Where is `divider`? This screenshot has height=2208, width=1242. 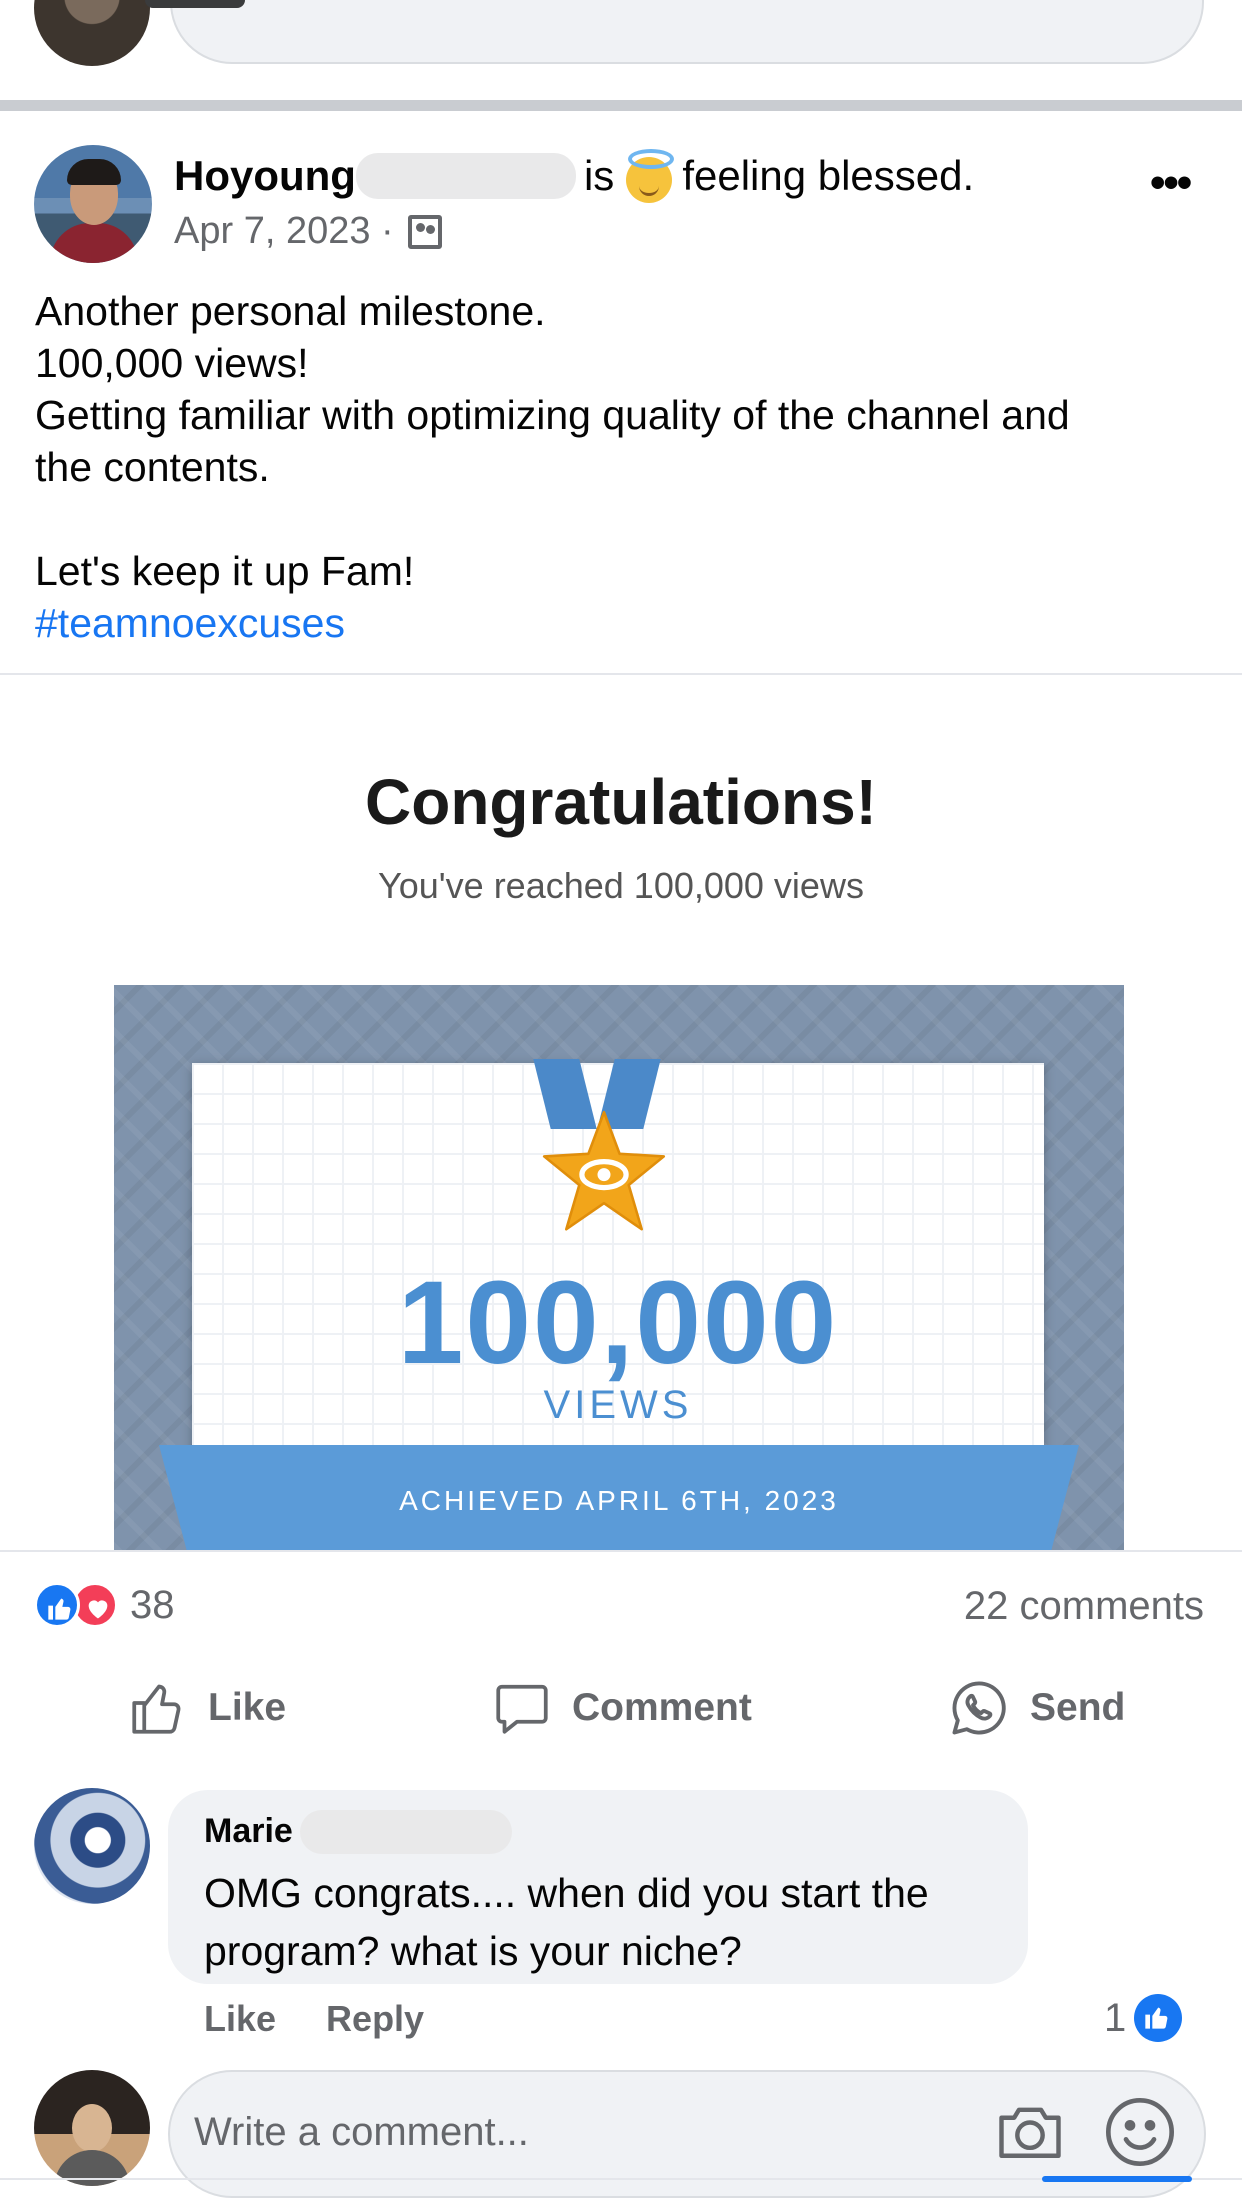 divider is located at coordinates (621, 1551).